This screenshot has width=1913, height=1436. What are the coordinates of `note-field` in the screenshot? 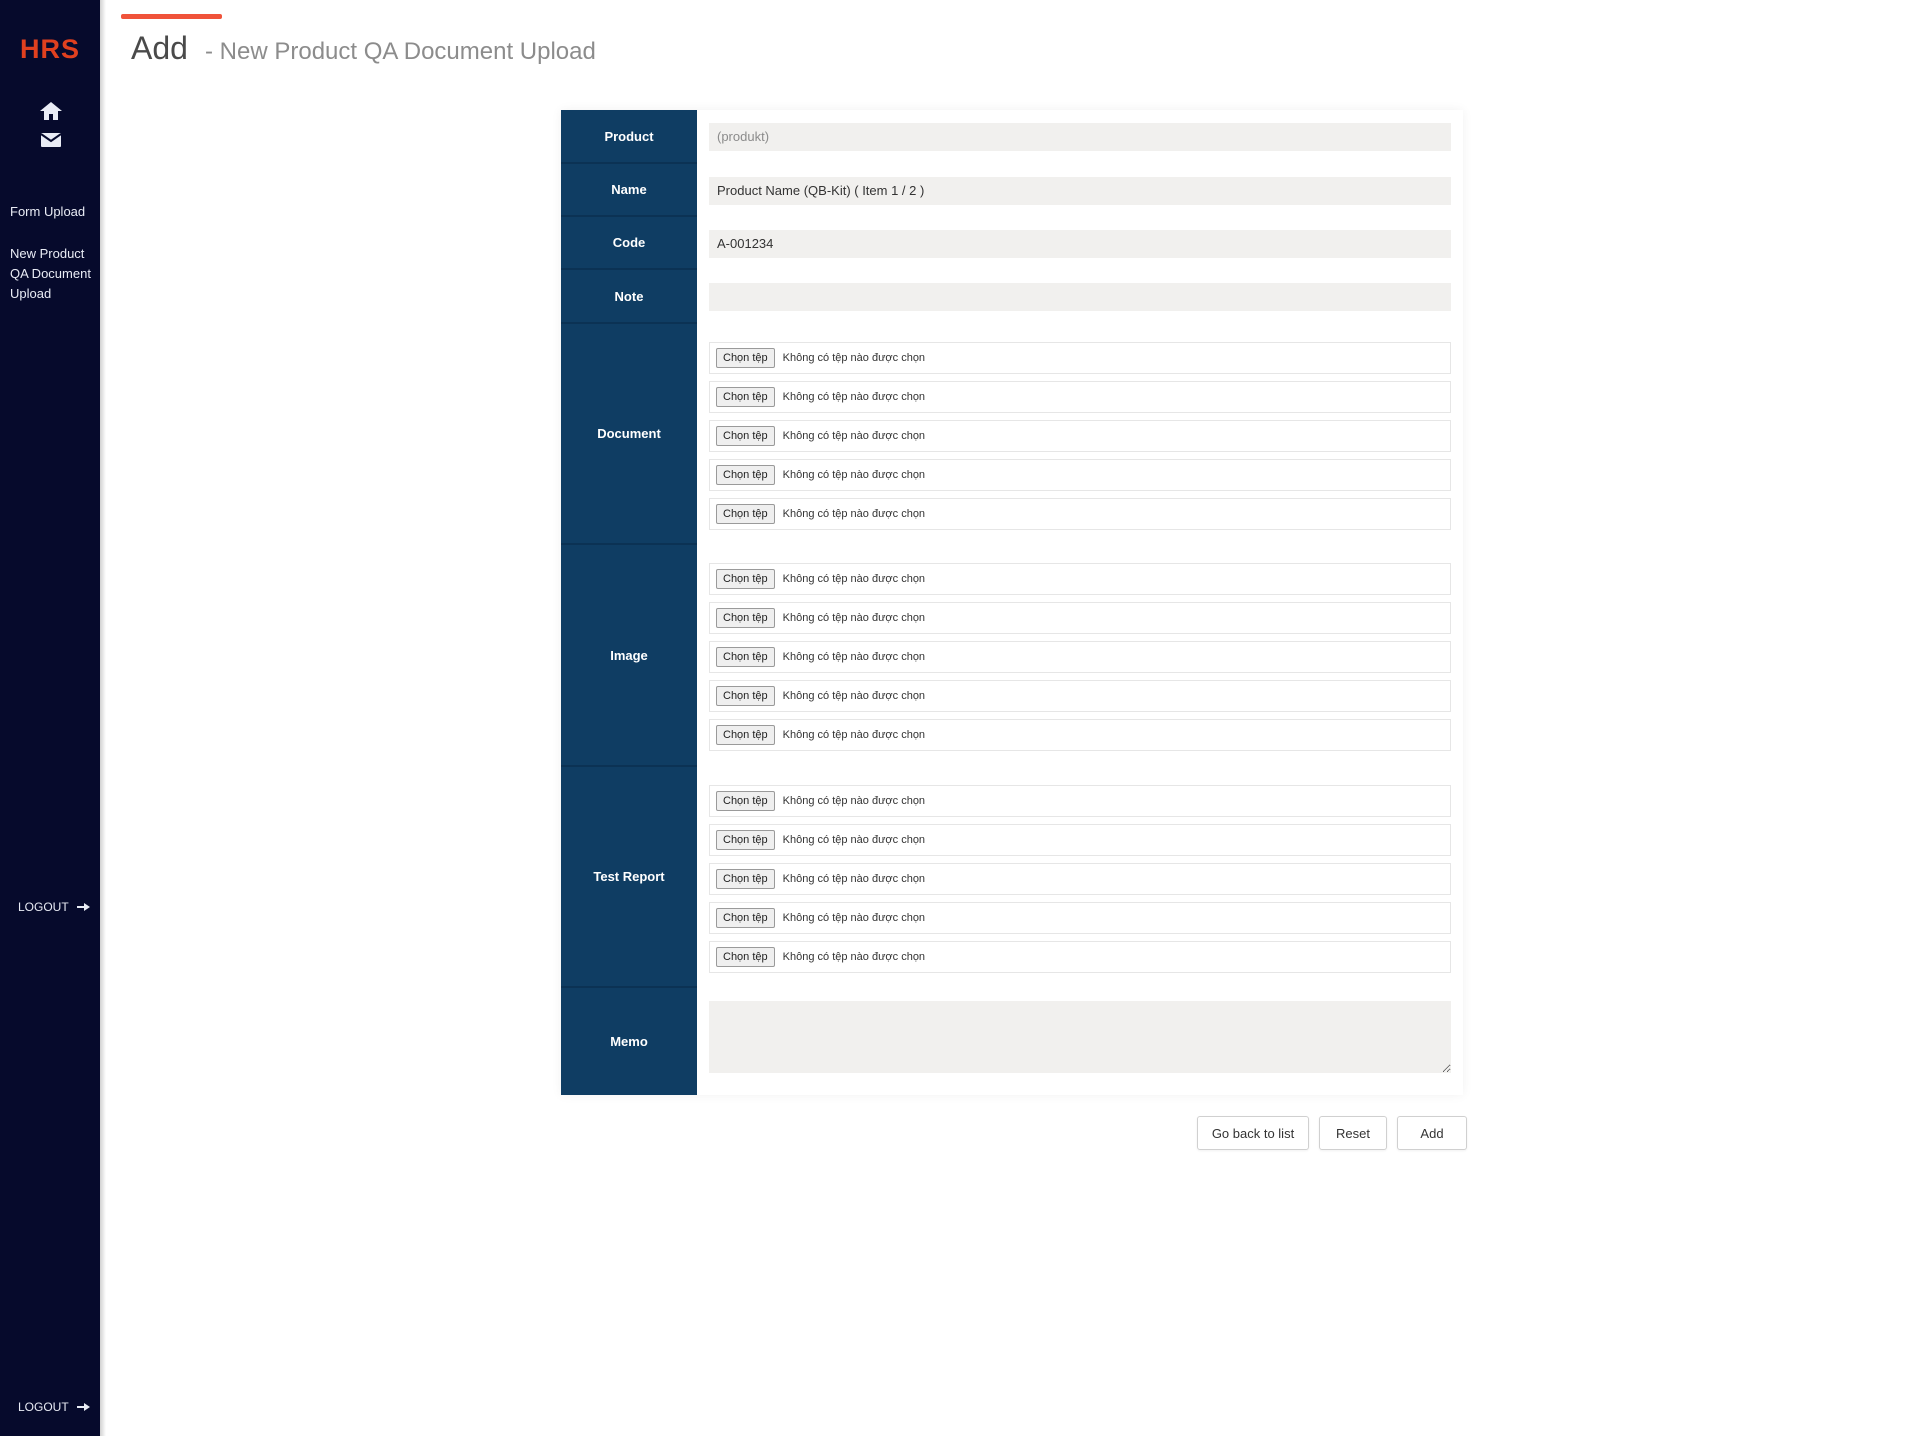 It's located at (1080, 297).